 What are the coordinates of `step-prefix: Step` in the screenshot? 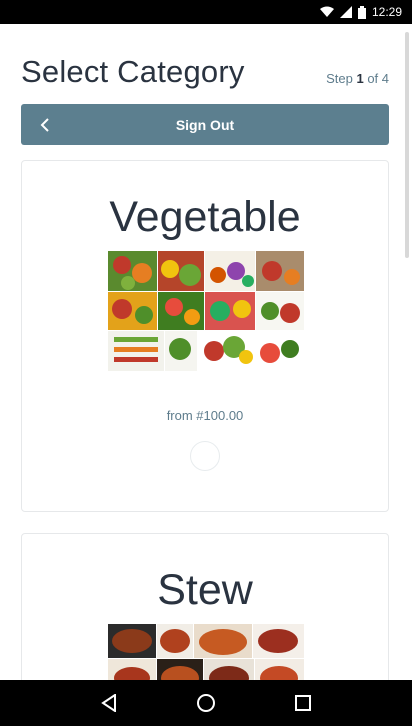 It's located at (341, 78).